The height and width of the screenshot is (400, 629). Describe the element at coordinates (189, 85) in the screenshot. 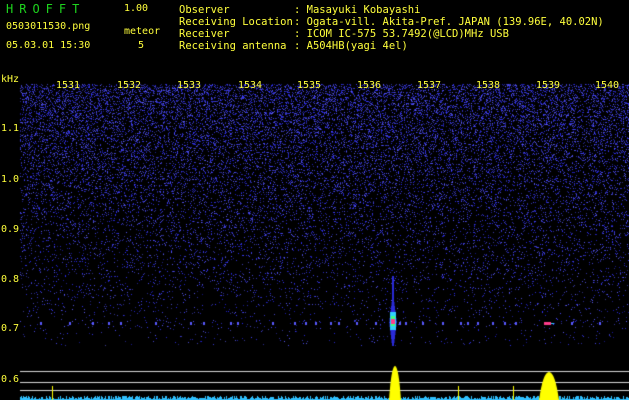

I see `x-tick-label: 1533` at that location.